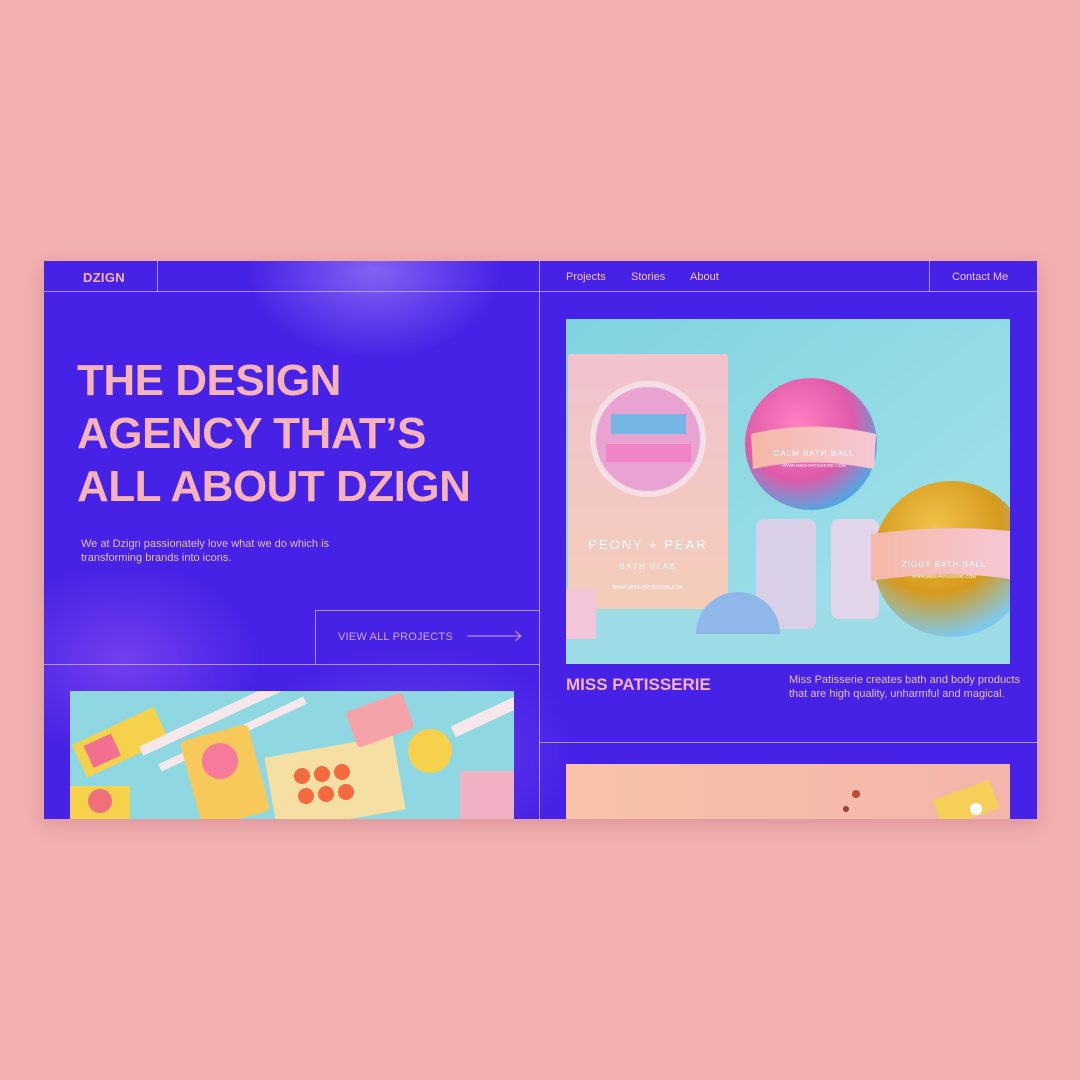 The image size is (1080, 1080). What do you see at coordinates (274, 486) in the screenshot?
I see `hero-title-line: ALL ABOUT DZIGN` at bounding box center [274, 486].